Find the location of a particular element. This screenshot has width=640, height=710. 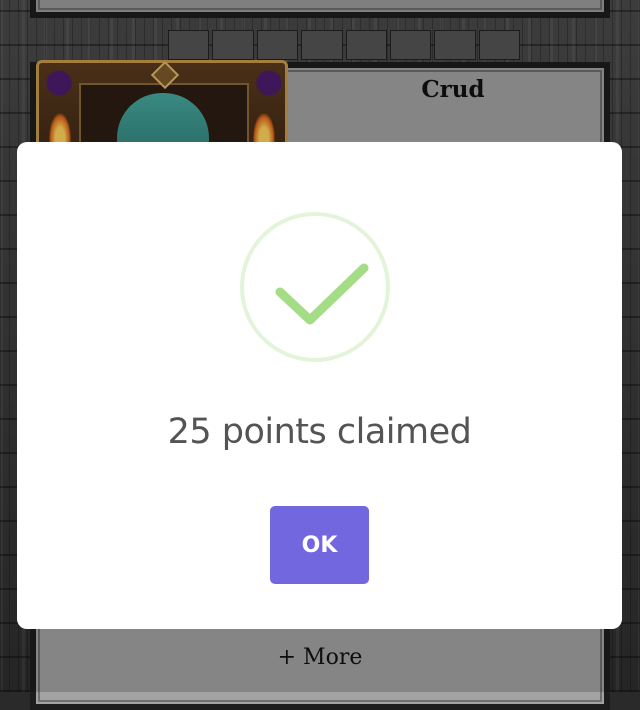

success-check-icon is located at coordinates (315, 287).